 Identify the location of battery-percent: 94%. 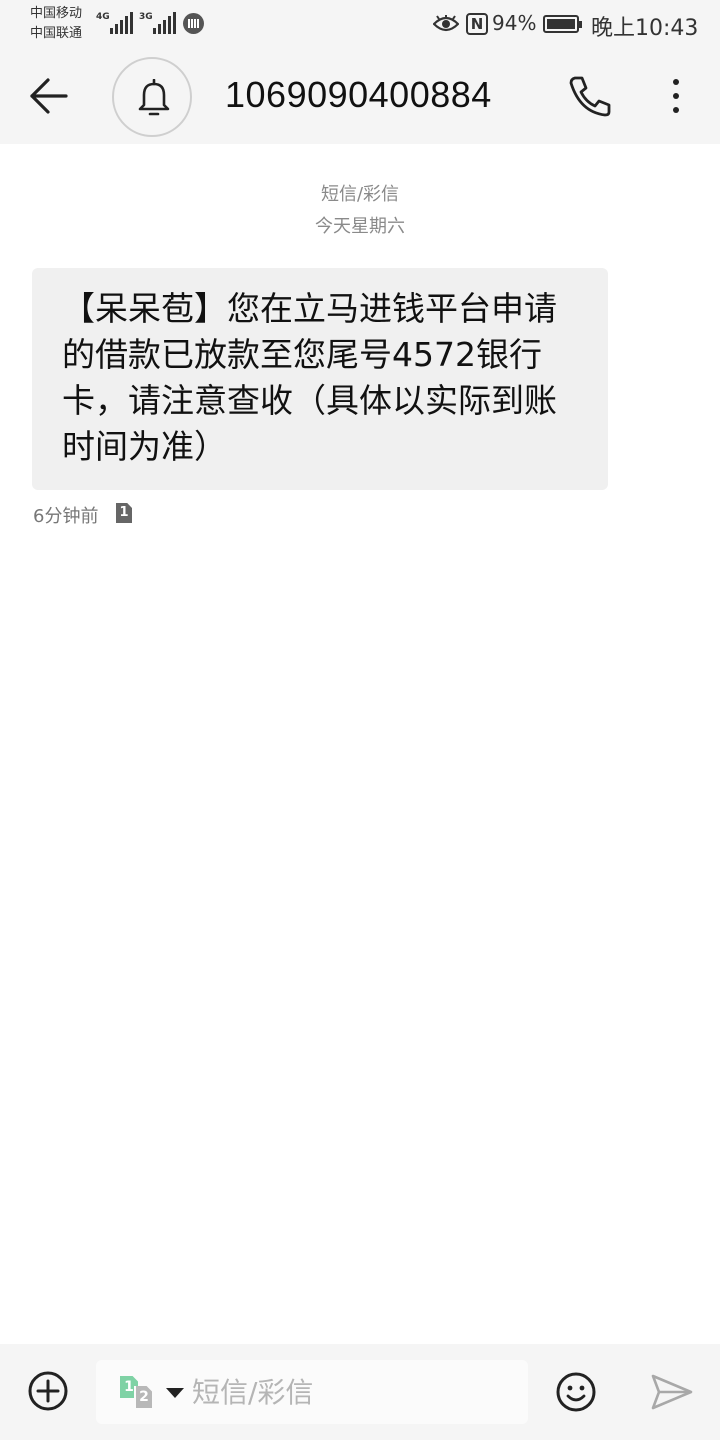
(514, 23).